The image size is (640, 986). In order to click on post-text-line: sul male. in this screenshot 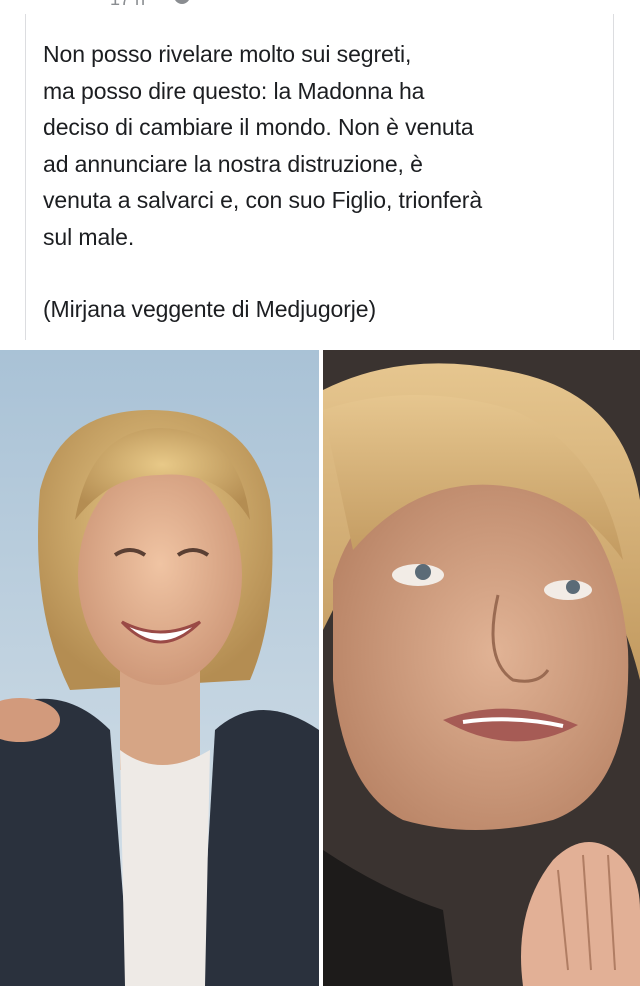, I will do `click(89, 236)`.